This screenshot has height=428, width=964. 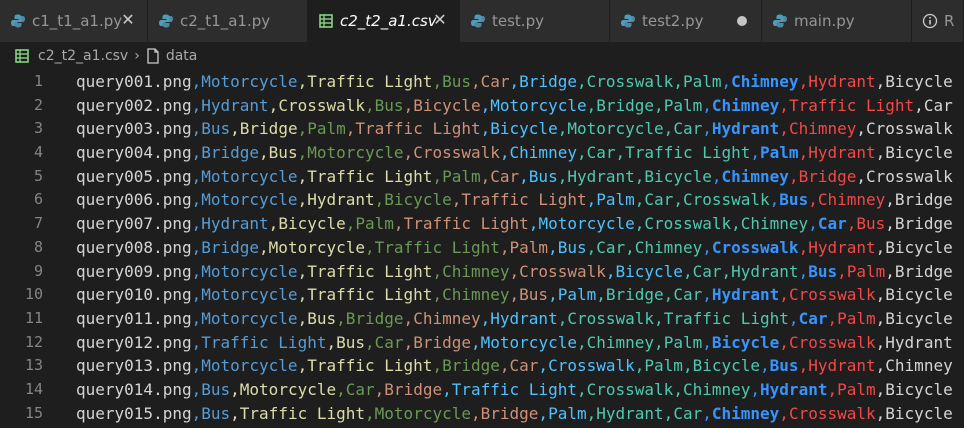 What do you see at coordinates (919, 81) in the screenshot?
I see `csv-cell: Bicycle` at bounding box center [919, 81].